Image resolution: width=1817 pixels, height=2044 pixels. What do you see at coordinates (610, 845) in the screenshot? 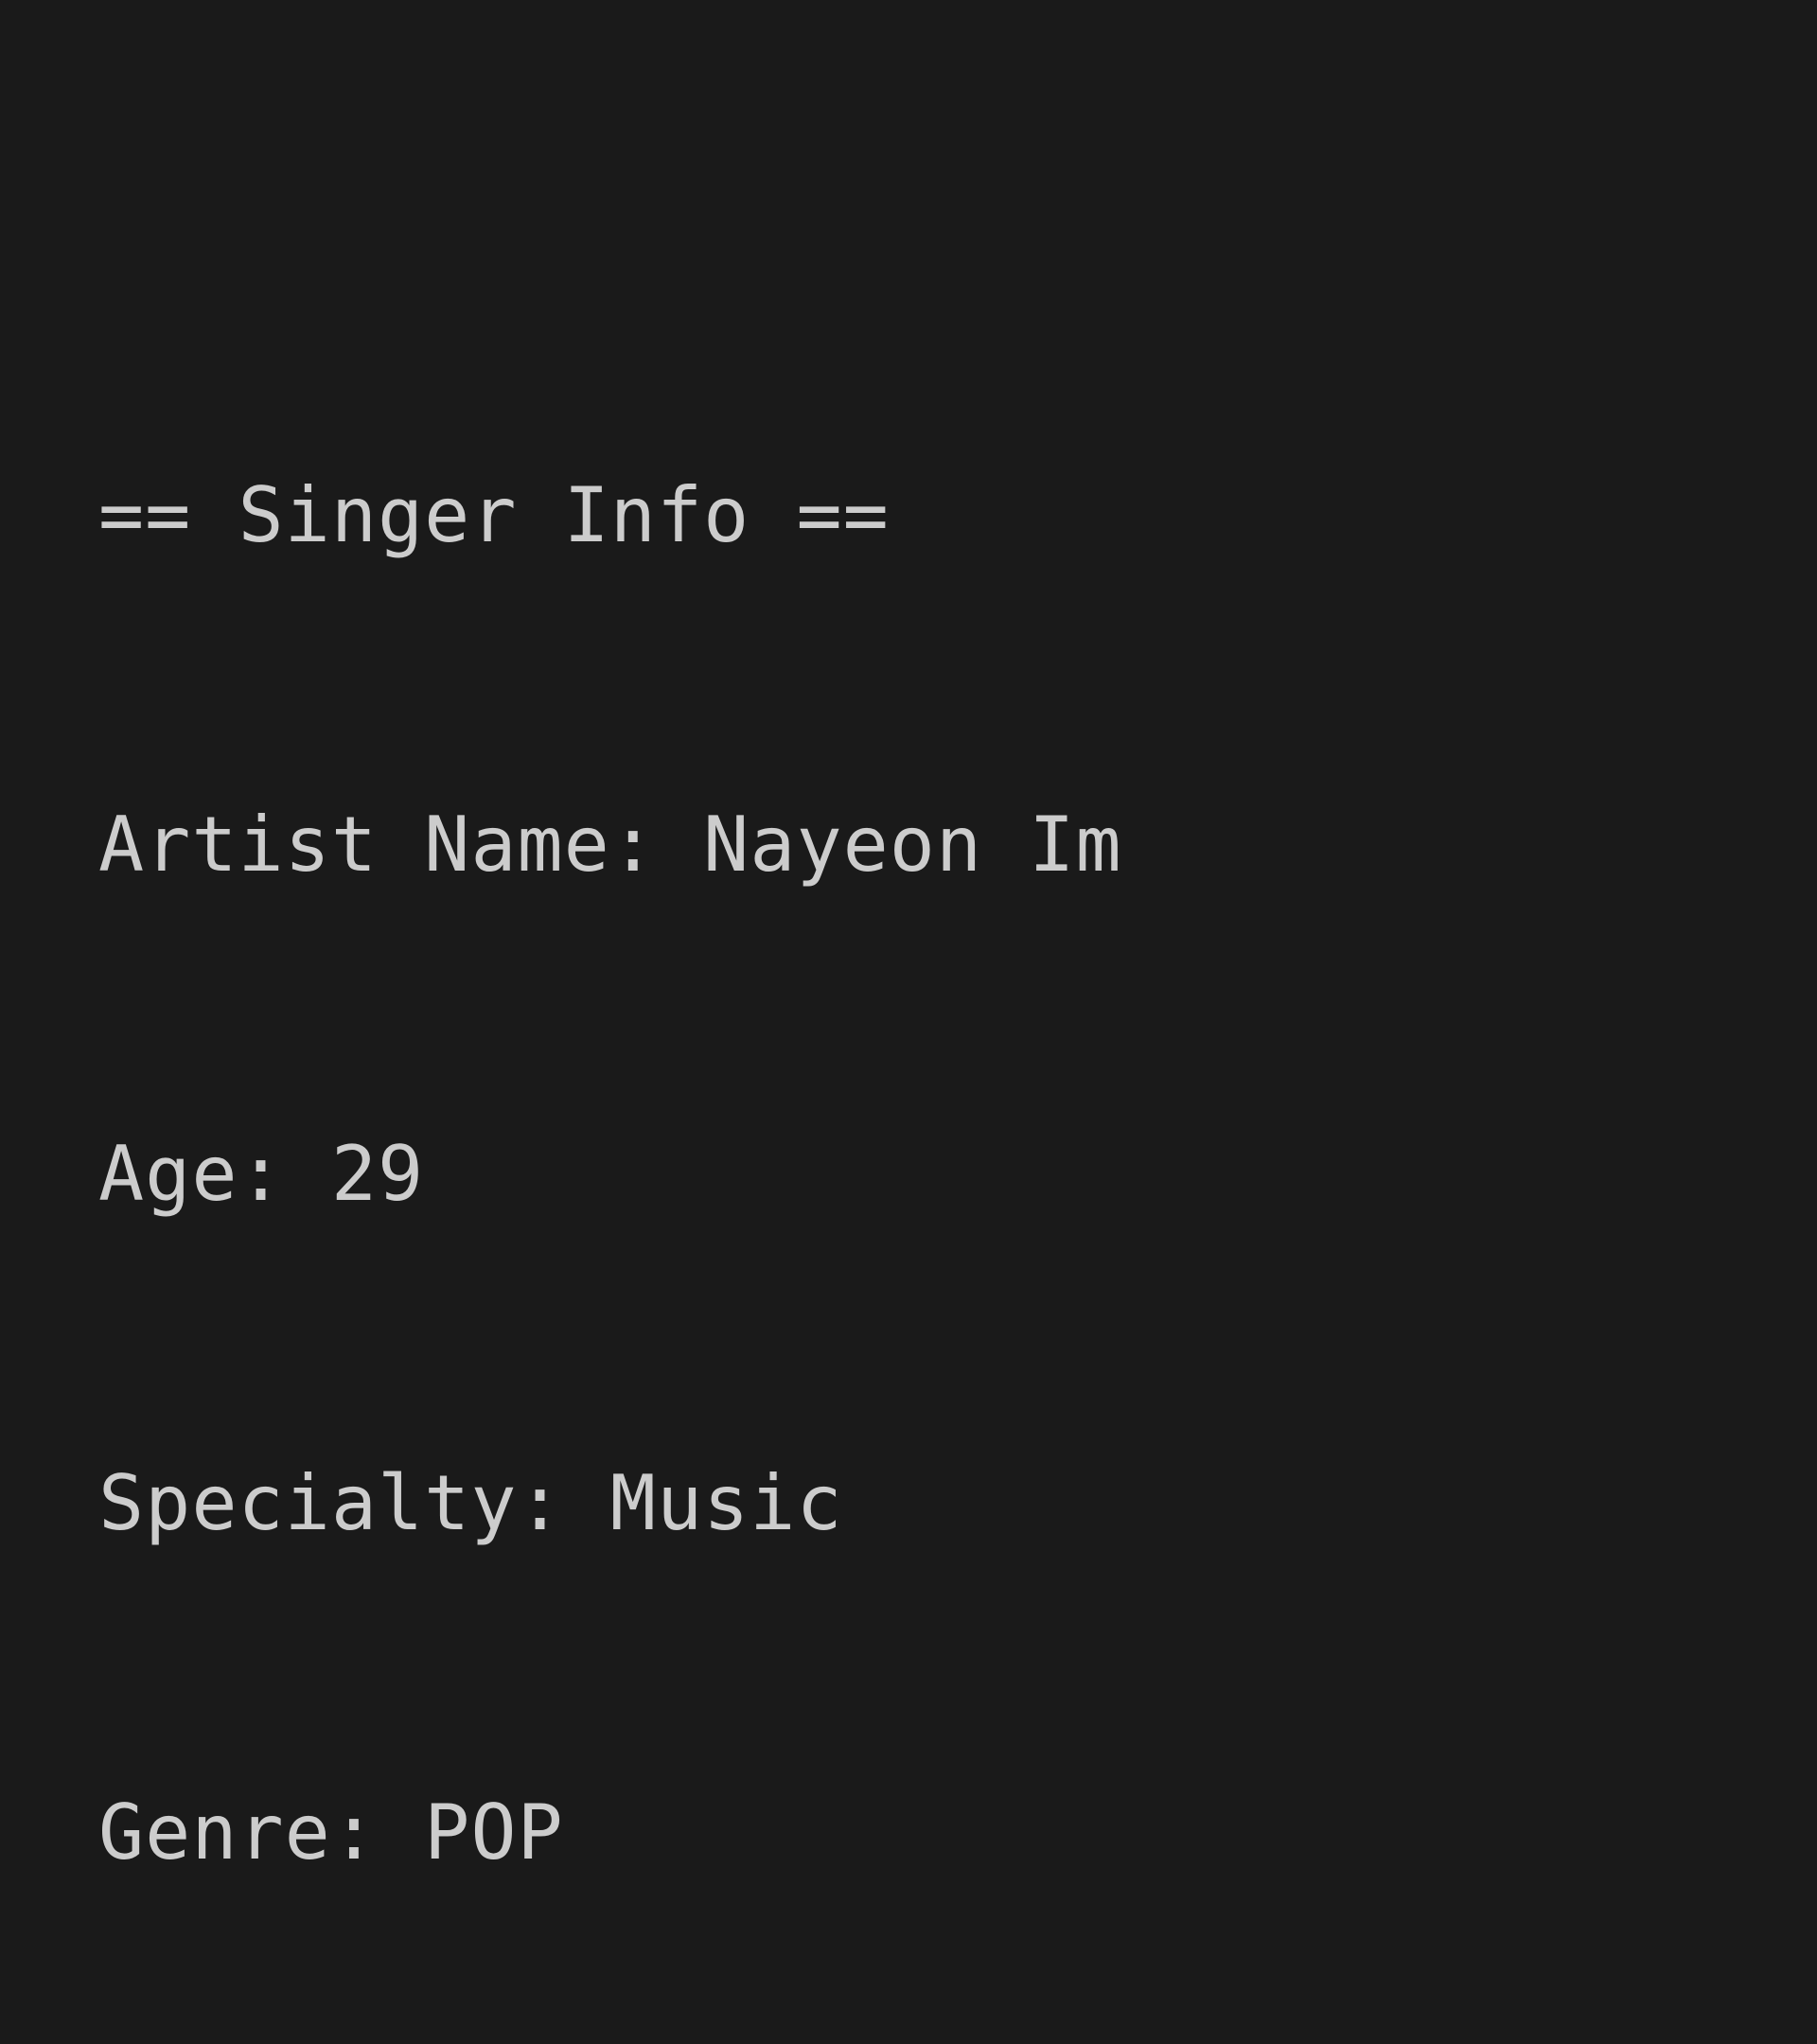
I see `output-artist-name-line: Artist Name: Nayeon Im` at bounding box center [610, 845].